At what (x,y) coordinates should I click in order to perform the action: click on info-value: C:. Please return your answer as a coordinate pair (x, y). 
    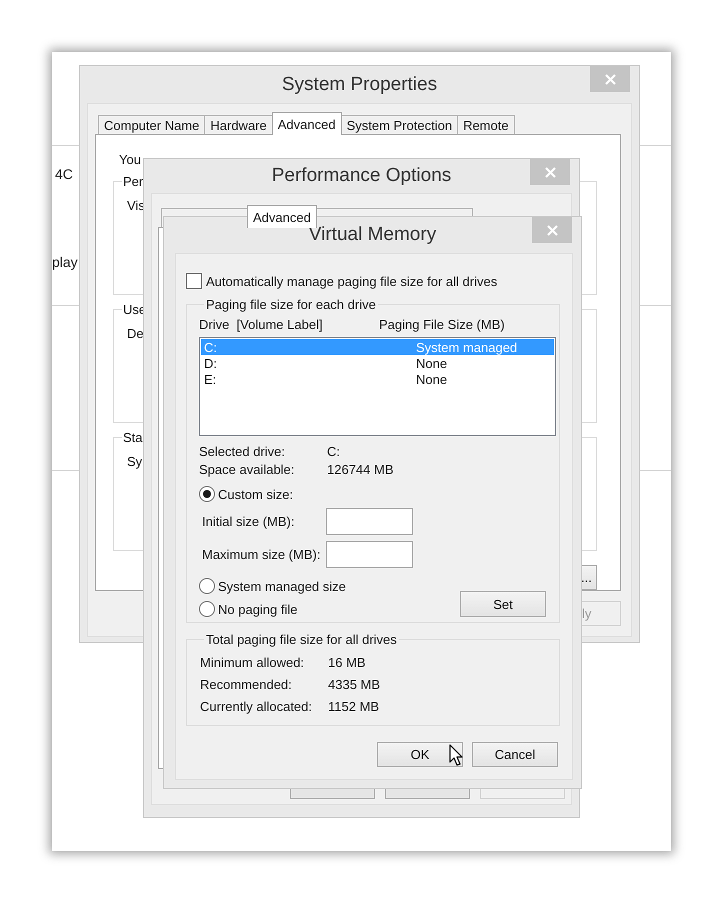
    Looking at the image, I should click on (333, 451).